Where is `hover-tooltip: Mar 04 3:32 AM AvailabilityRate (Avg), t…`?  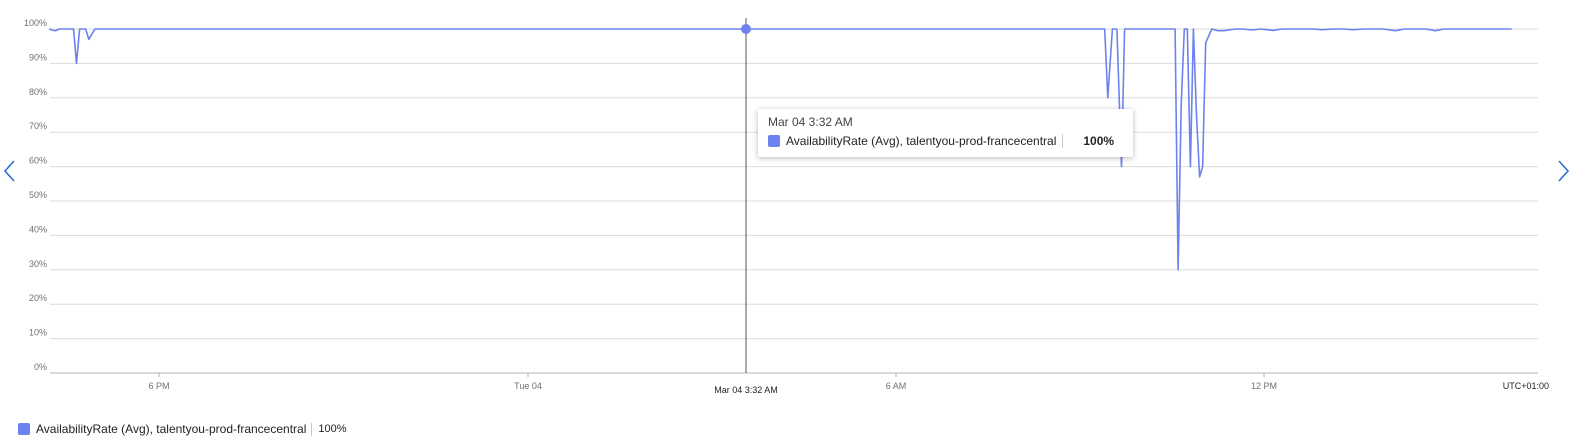
hover-tooltip: Mar 04 3:32 AM AvailabilityRate (Avg), t… is located at coordinates (945, 133).